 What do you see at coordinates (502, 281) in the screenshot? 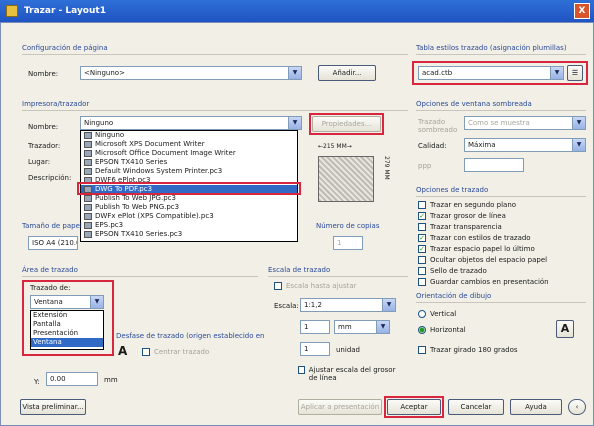
I see `plot-option-save-changes: Guardar cambios en presentación` at bounding box center [502, 281].